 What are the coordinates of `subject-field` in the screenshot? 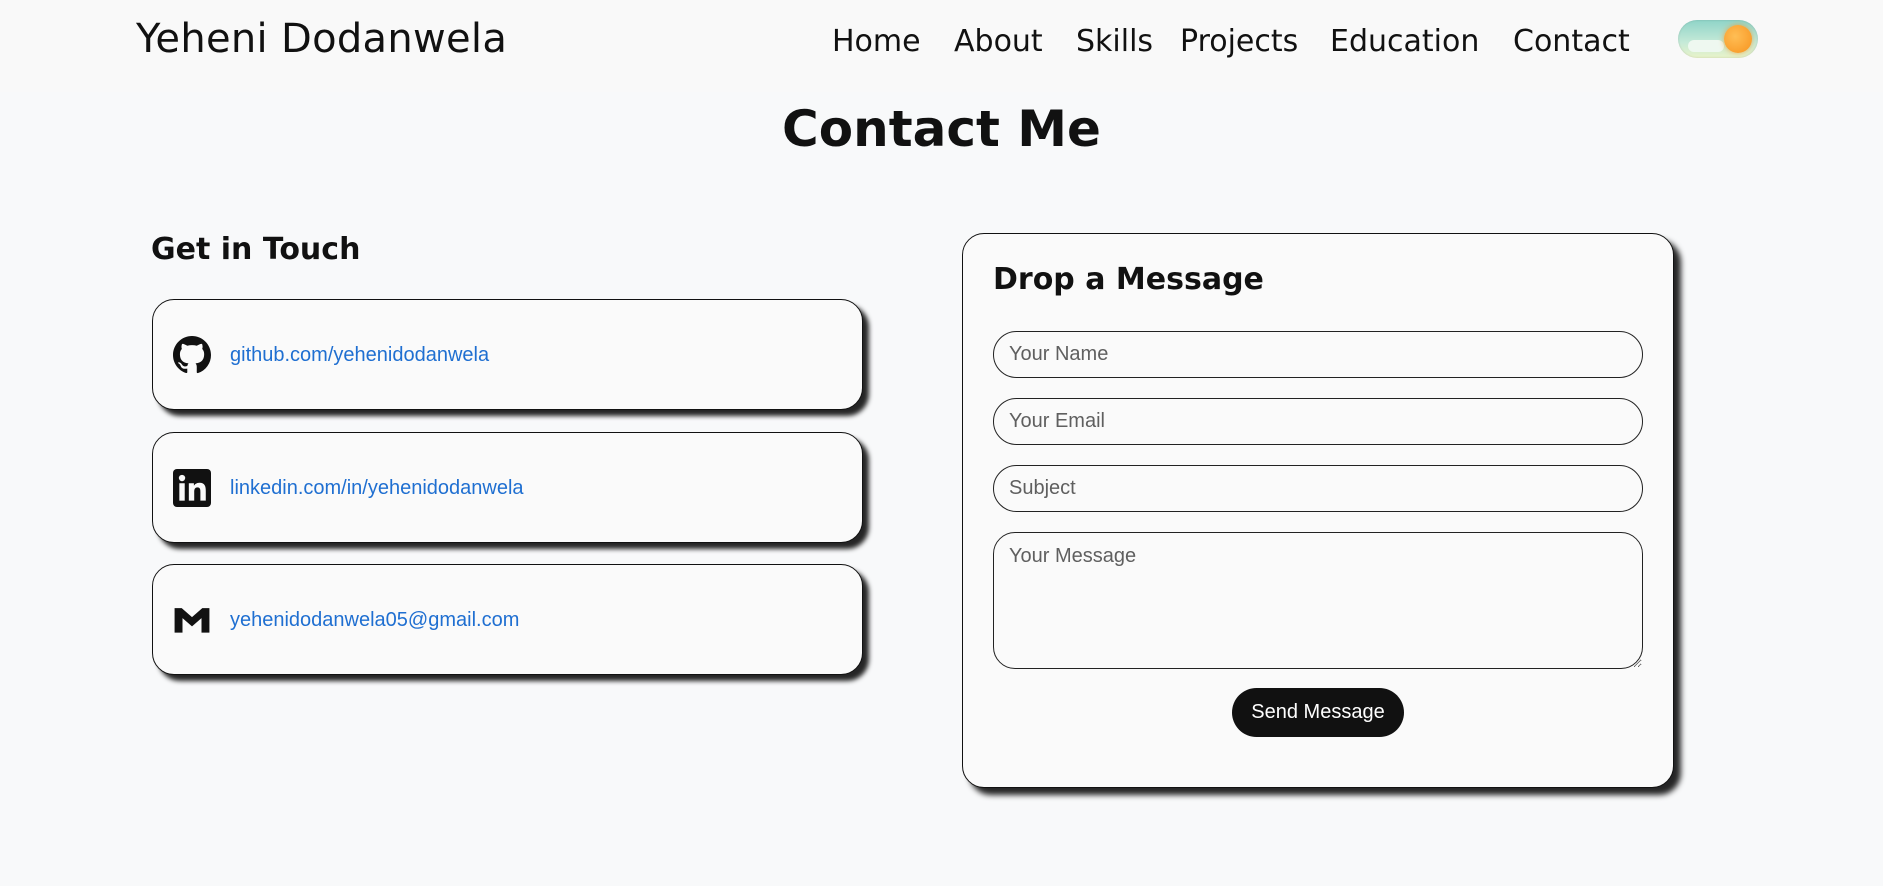 It's located at (1318, 488).